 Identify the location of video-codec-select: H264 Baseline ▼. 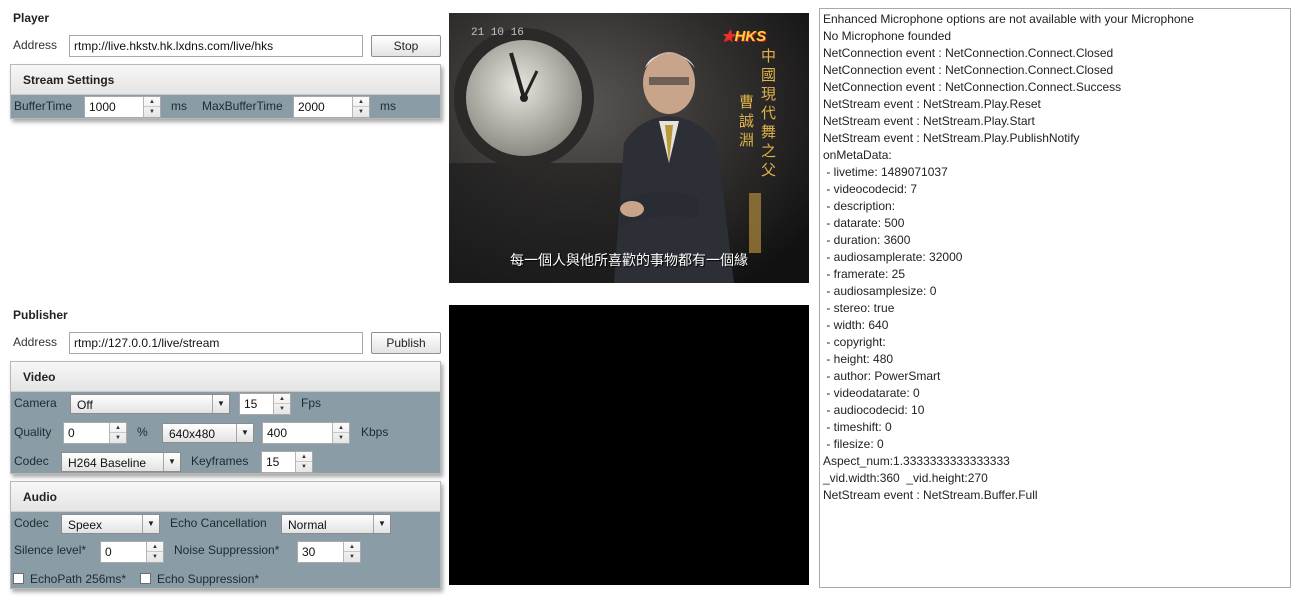
(121, 462).